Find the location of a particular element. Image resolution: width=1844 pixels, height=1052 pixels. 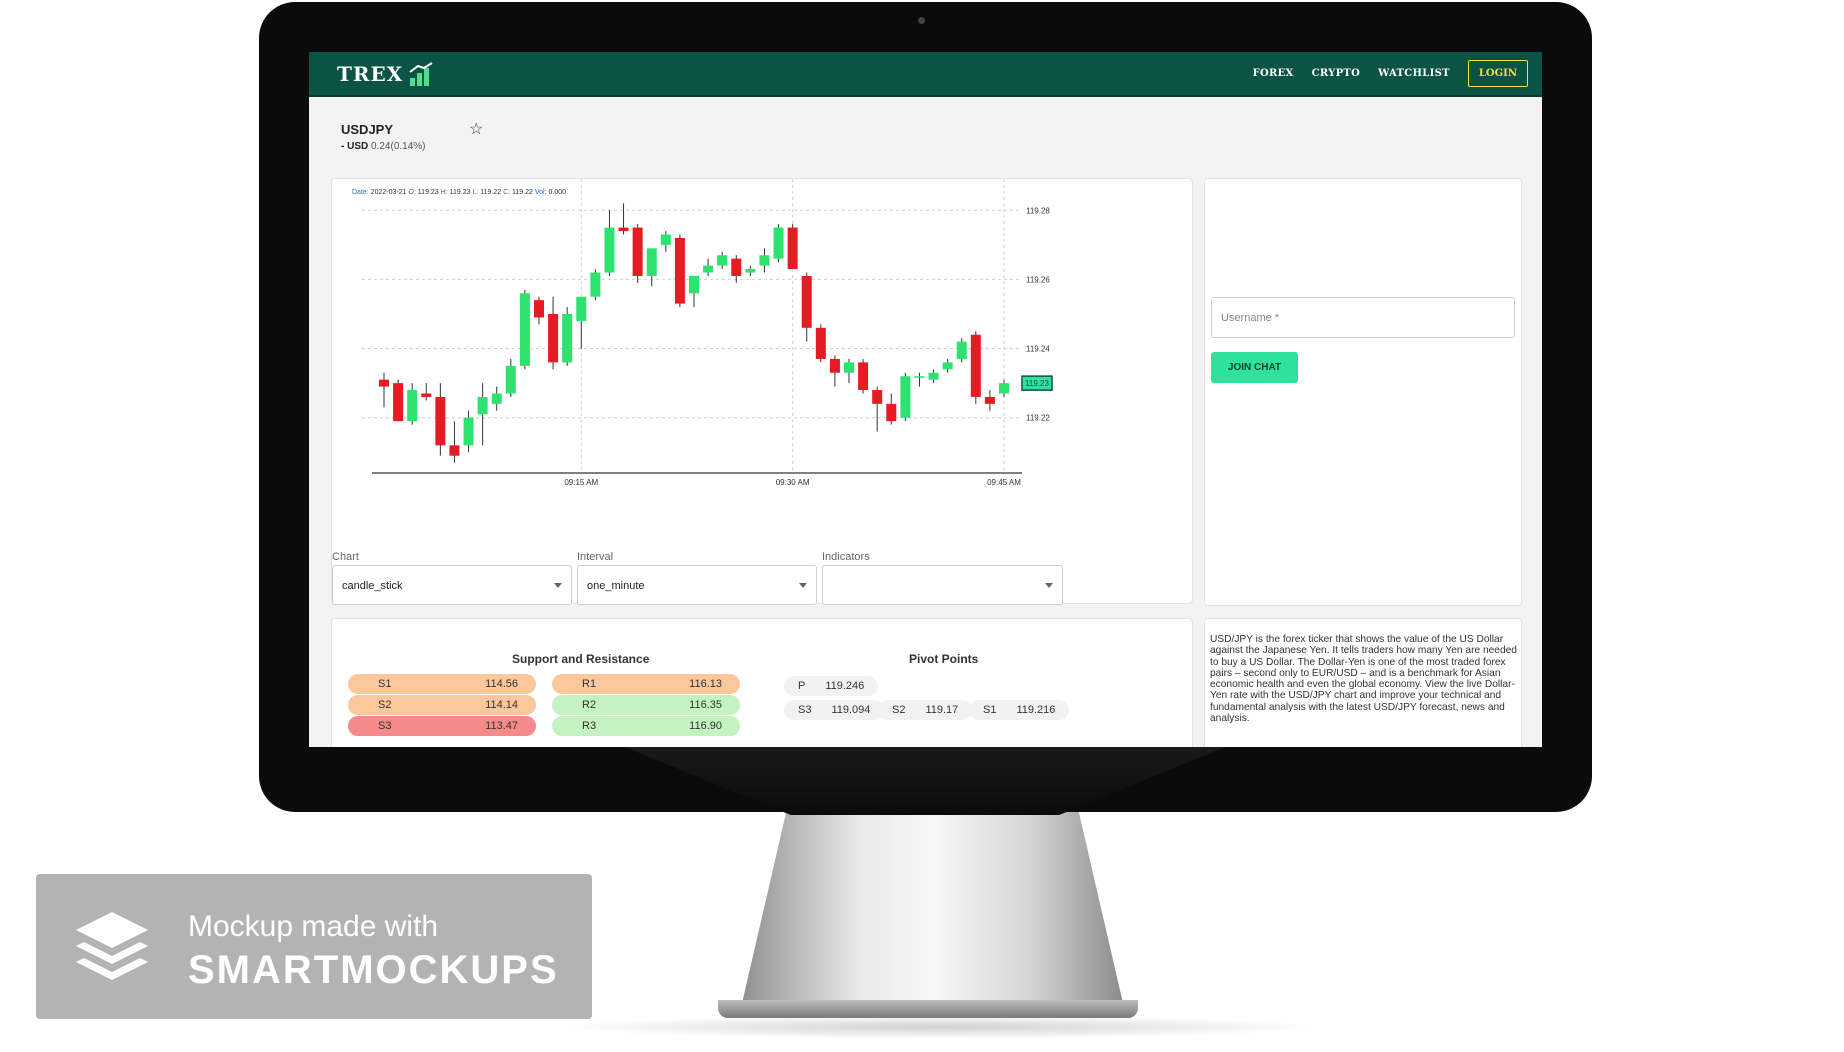

username-input: Username * is located at coordinates (1363, 317).